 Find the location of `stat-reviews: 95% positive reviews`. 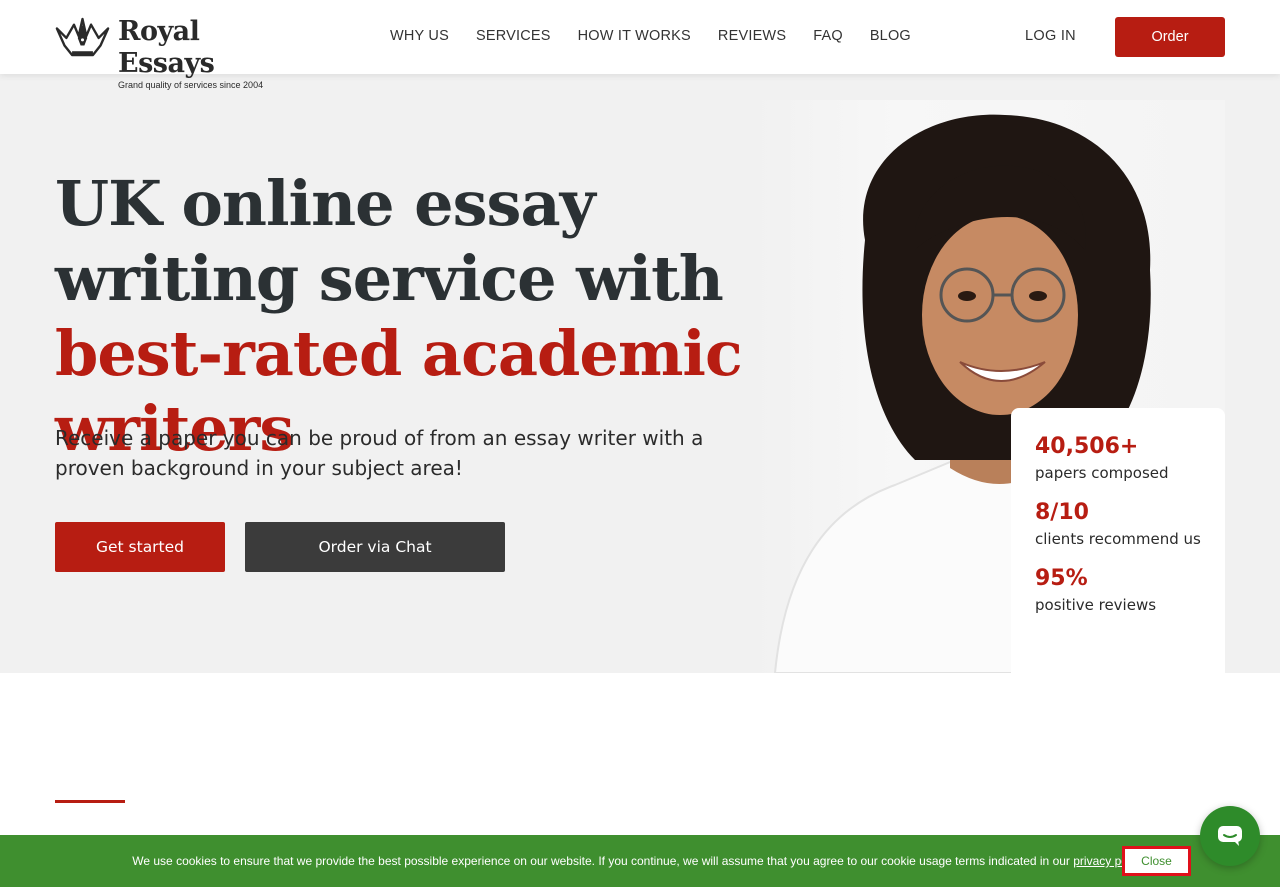

stat-reviews: 95% positive reviews is located at coordinates (1118, 590).